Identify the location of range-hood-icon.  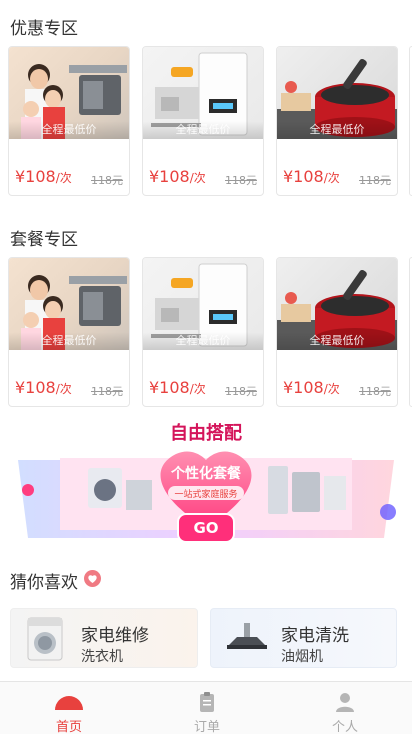
(247, 640).